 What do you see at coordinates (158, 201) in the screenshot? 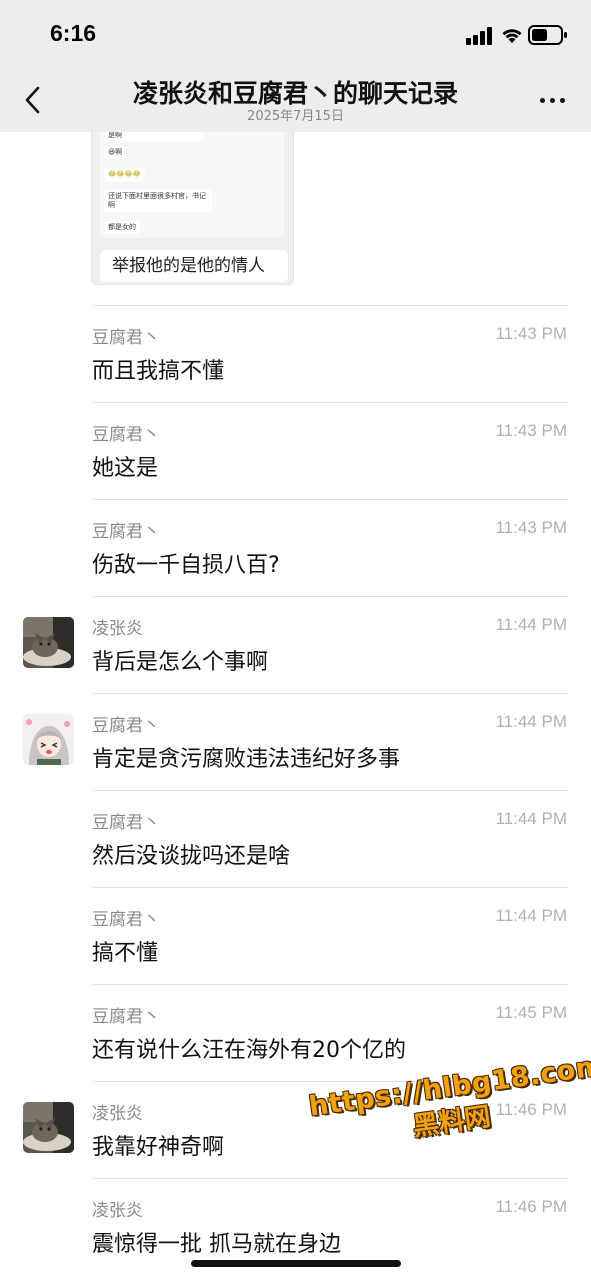
I see `quoted-line: 还说下面村里面很多村官，书记啊` at bounding box center [158, 201].